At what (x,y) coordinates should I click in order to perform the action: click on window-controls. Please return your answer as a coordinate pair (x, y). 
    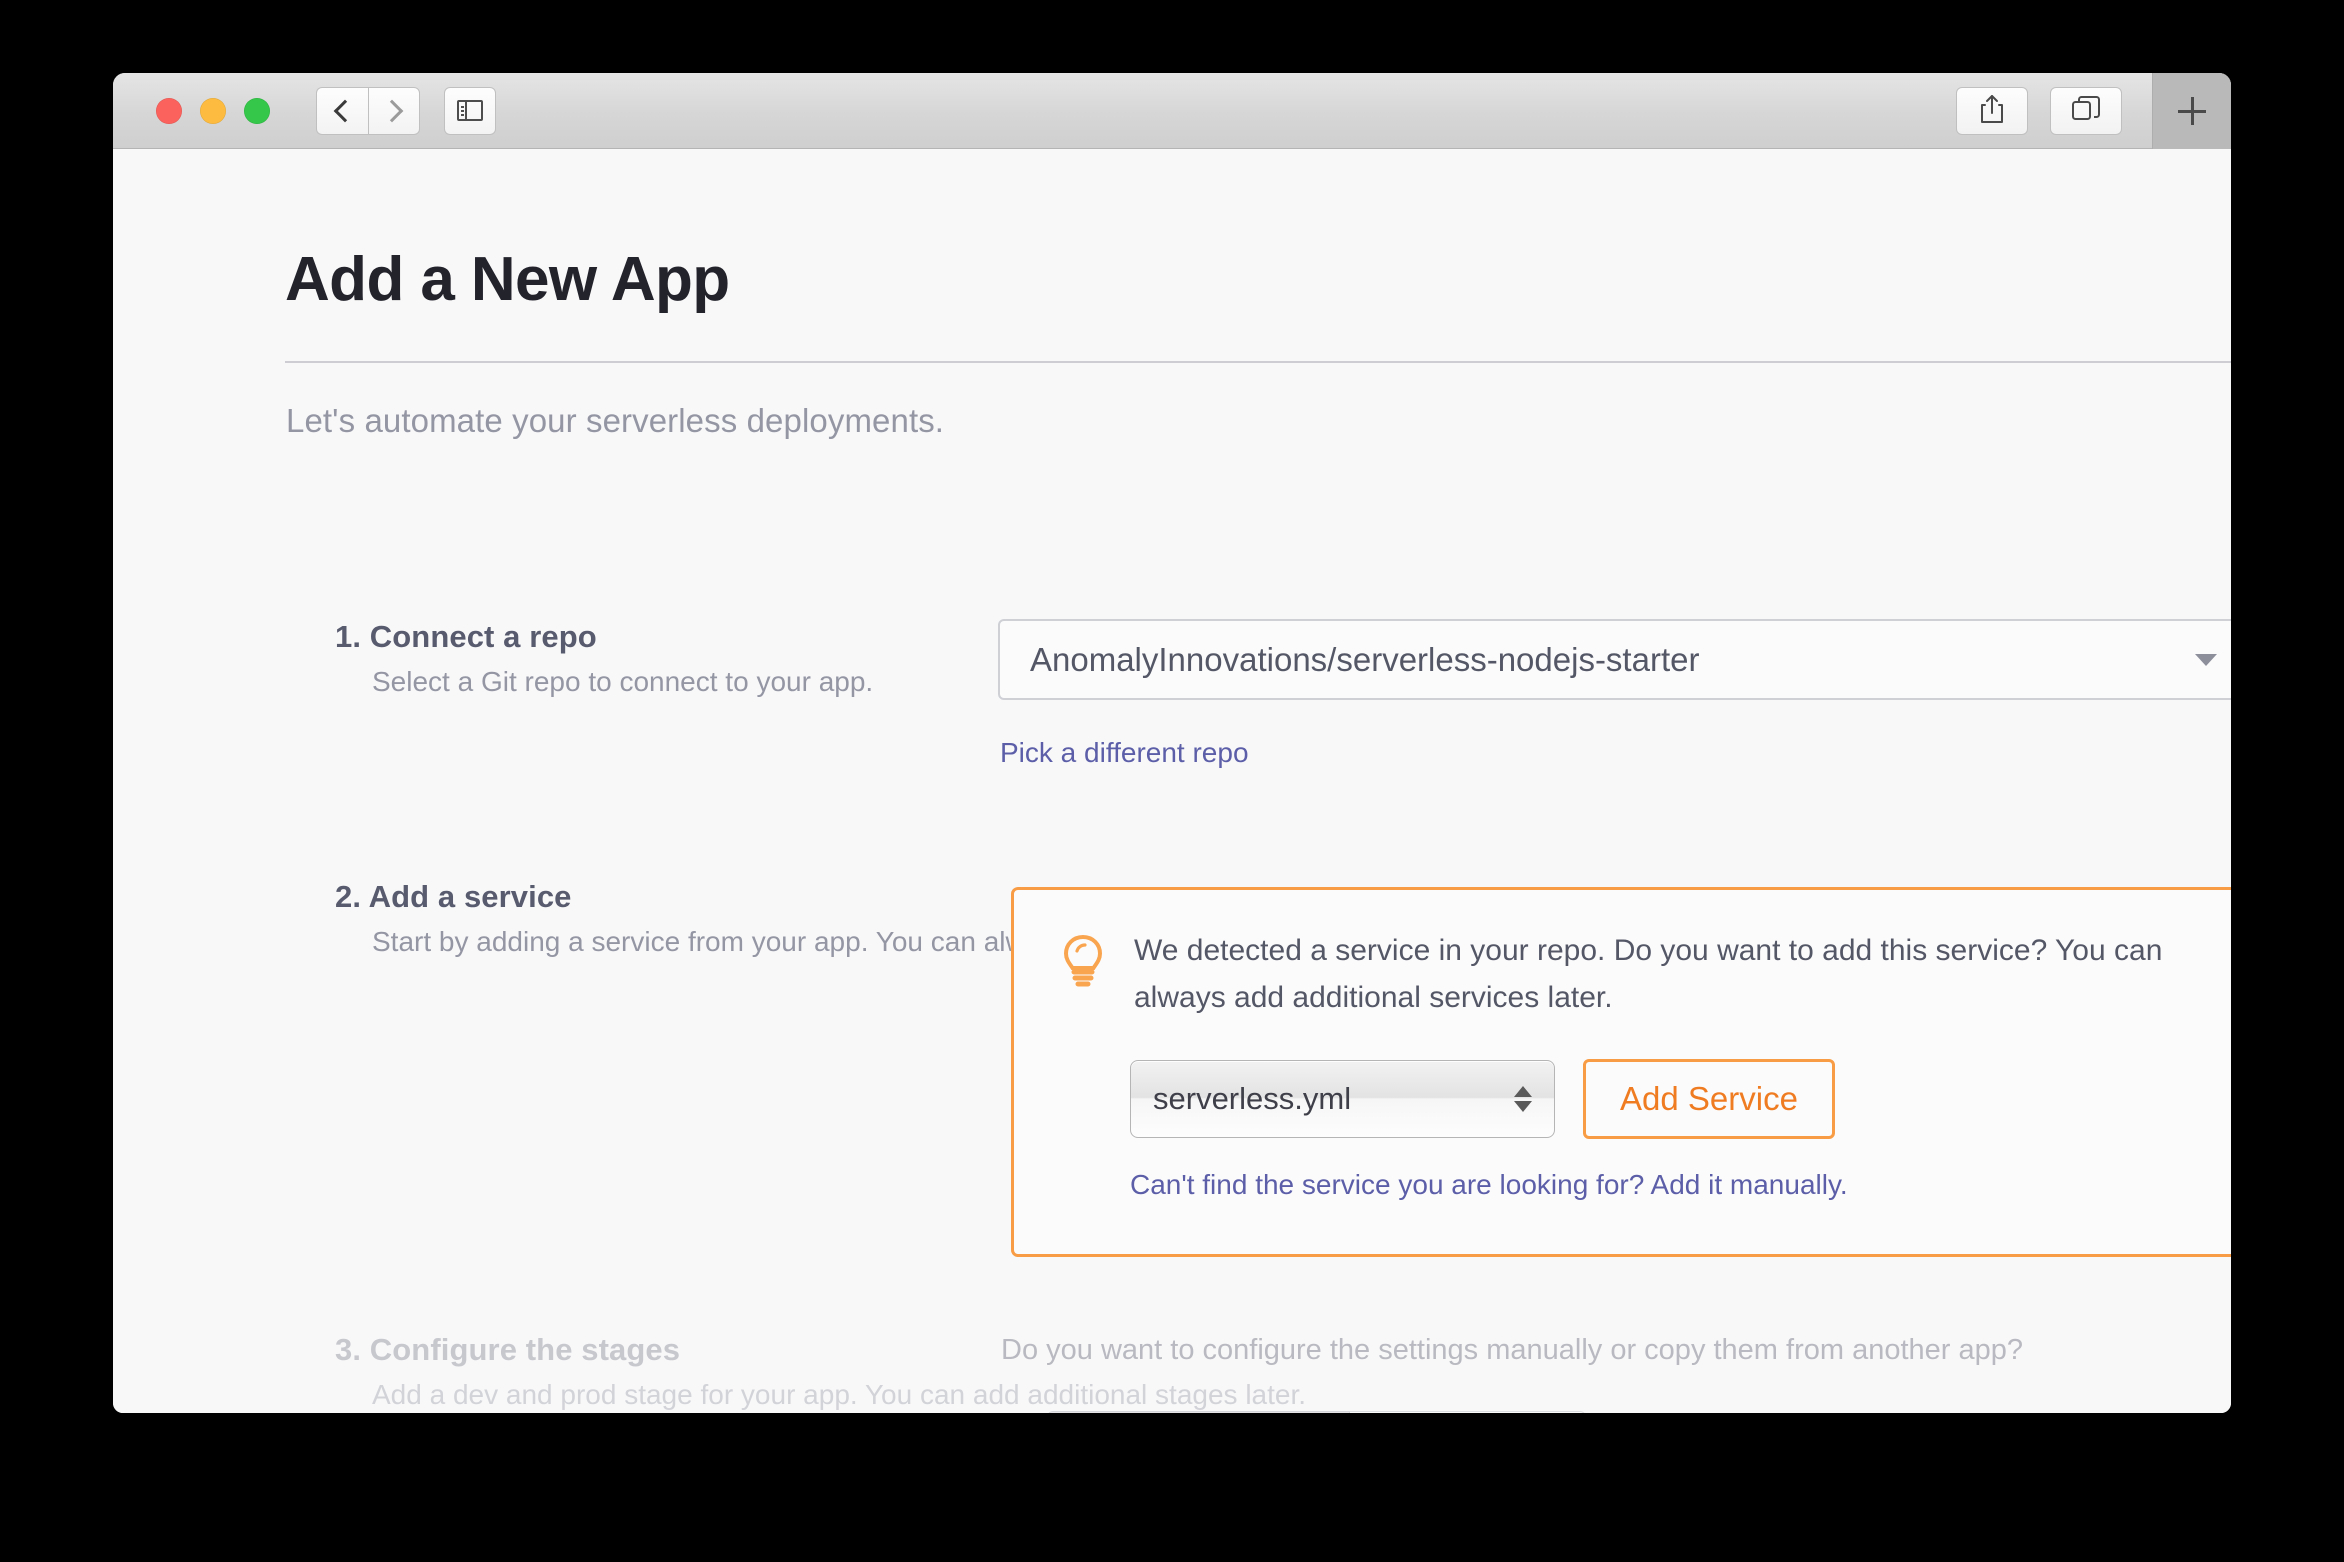
    Looking at the image, I should click on (213, 110).